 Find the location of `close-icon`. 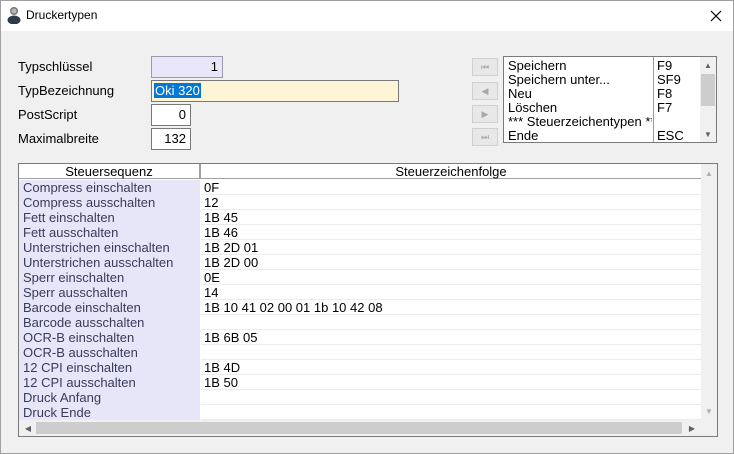

close-icon is located at coordinates (716, 15).